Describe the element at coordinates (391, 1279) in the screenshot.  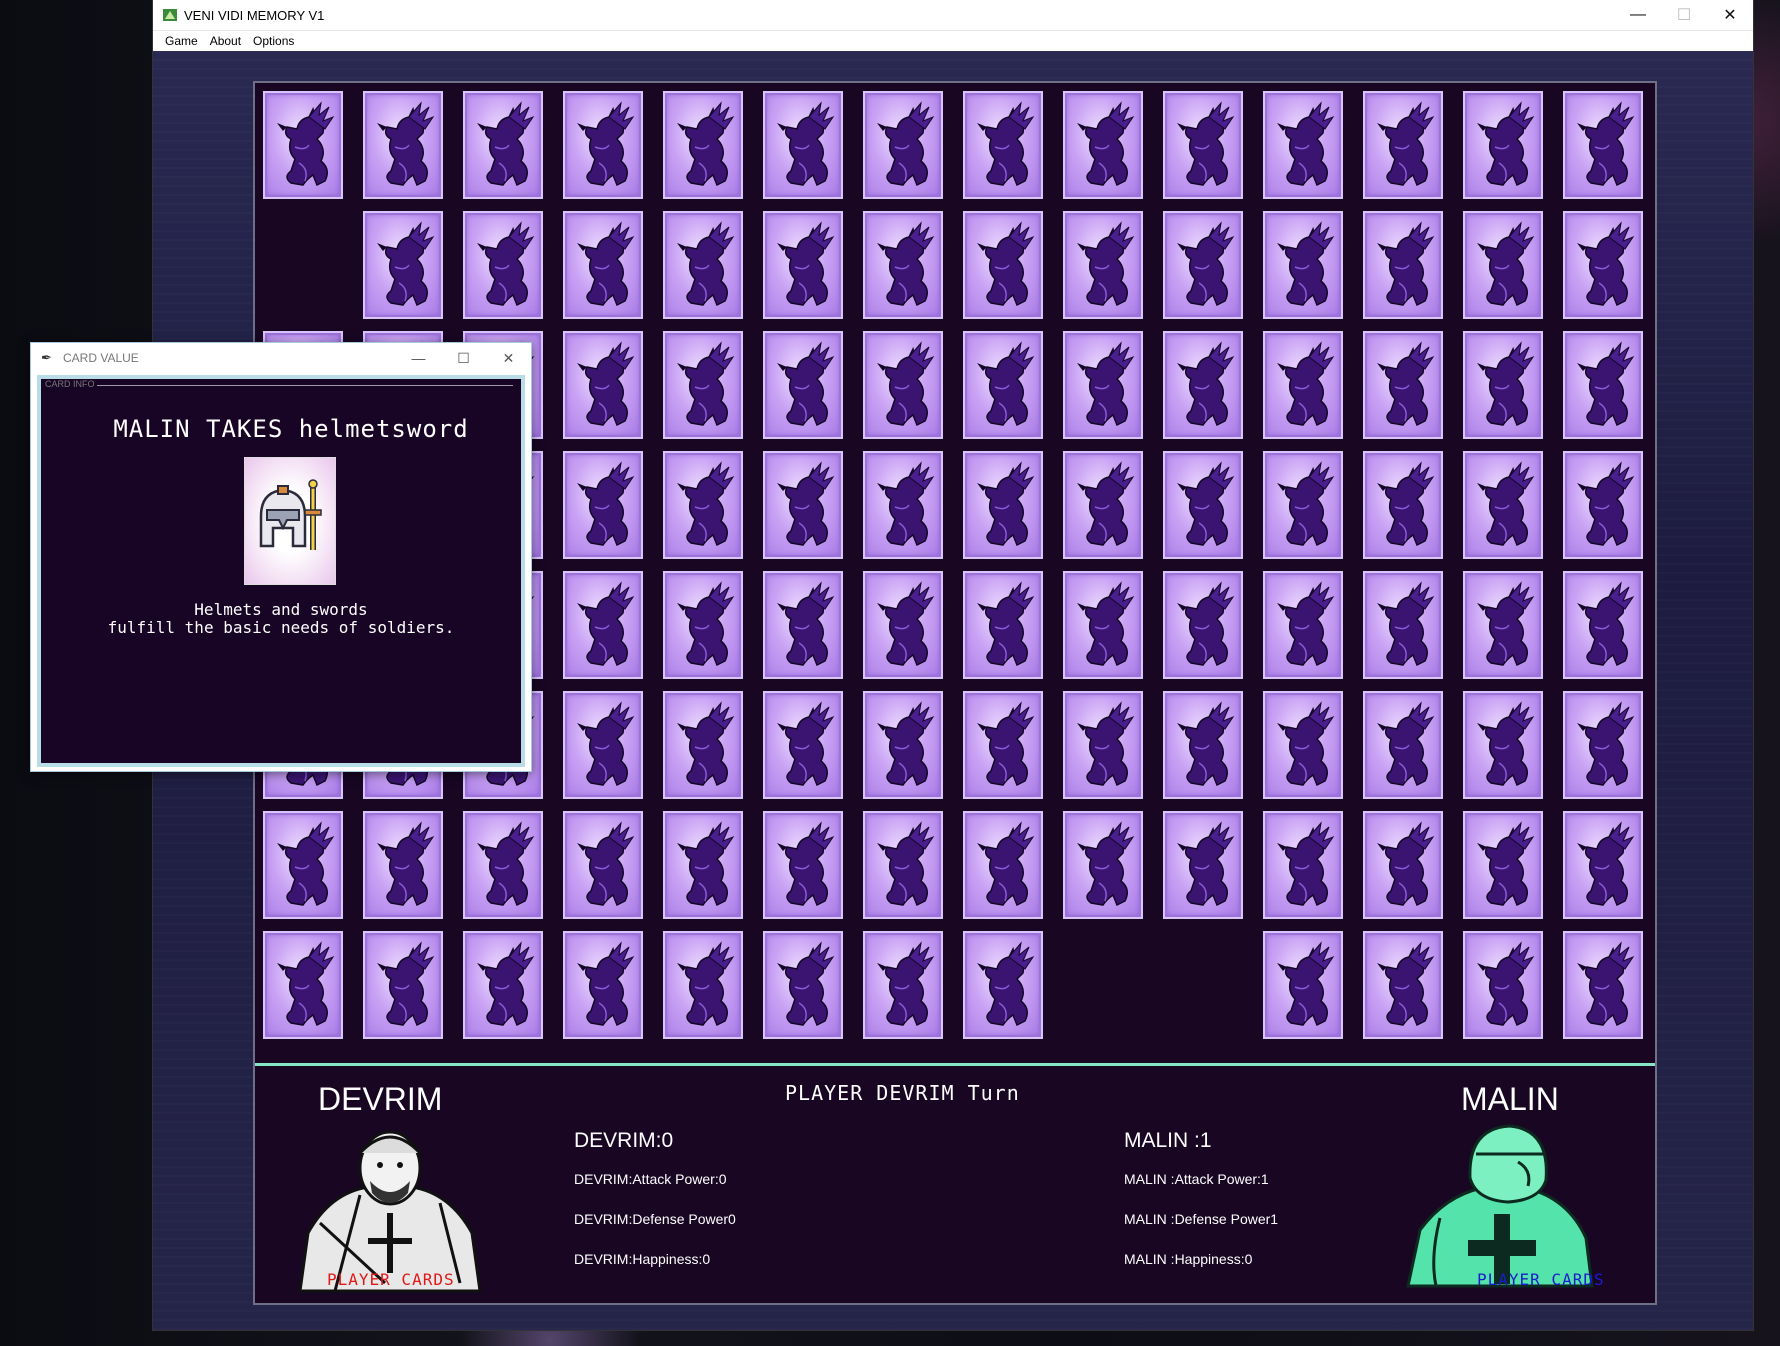
I see `player-left-cards-button: PLAYER CARDS` at that location.